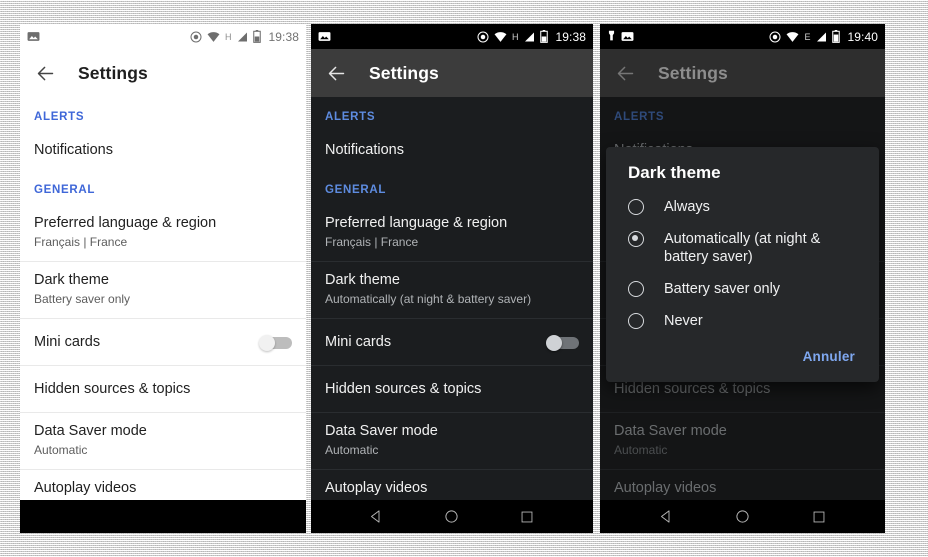  What do you see at coordinates (452, 36) in the screenshot?
I see `status-bar: H 19:38` at bounding box center [452, 36].